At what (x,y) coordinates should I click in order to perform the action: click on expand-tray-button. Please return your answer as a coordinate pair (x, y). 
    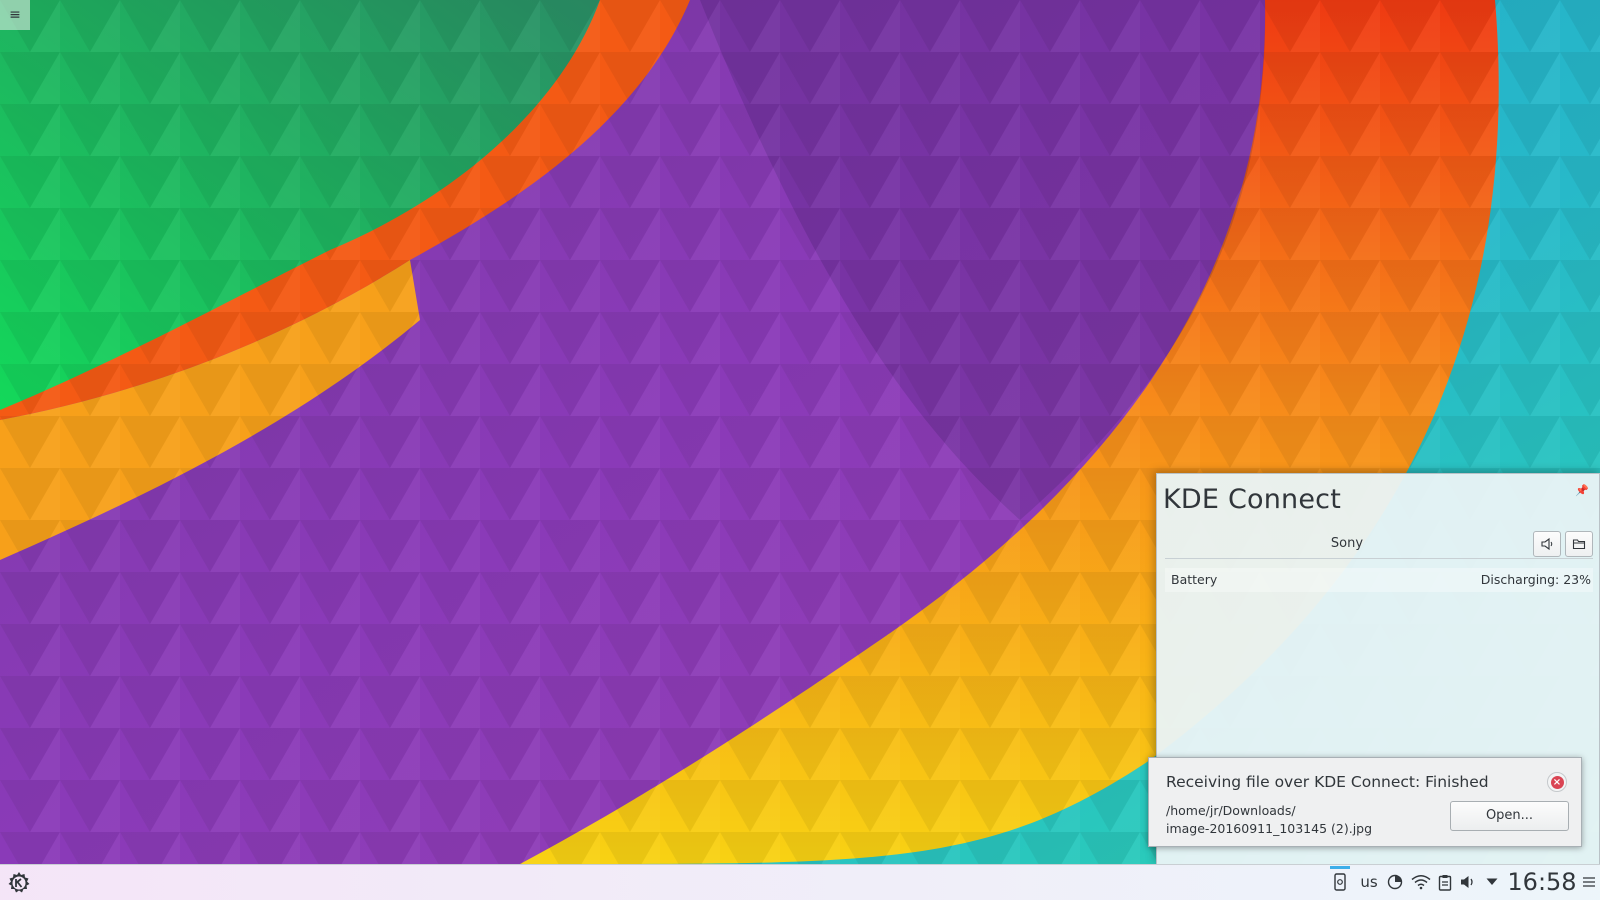
    Looking at the image, I should click on (1492, 882).